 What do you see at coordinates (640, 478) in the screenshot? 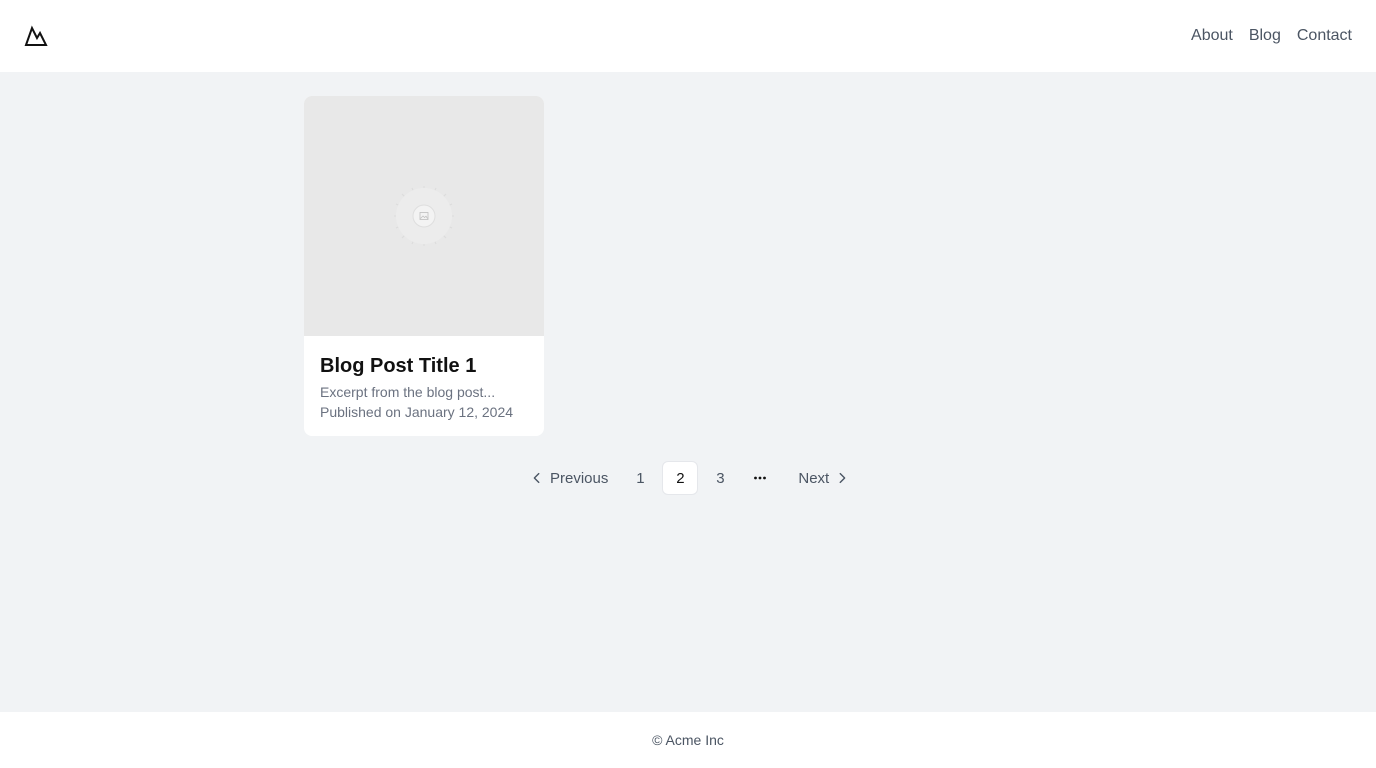
I see `page-1-button: 1` at bounding box center [640, 478].